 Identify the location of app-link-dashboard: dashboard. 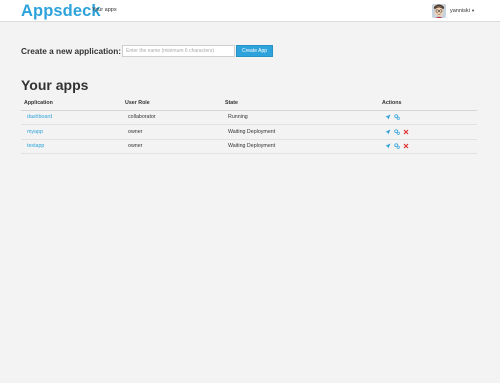
(39, 117).